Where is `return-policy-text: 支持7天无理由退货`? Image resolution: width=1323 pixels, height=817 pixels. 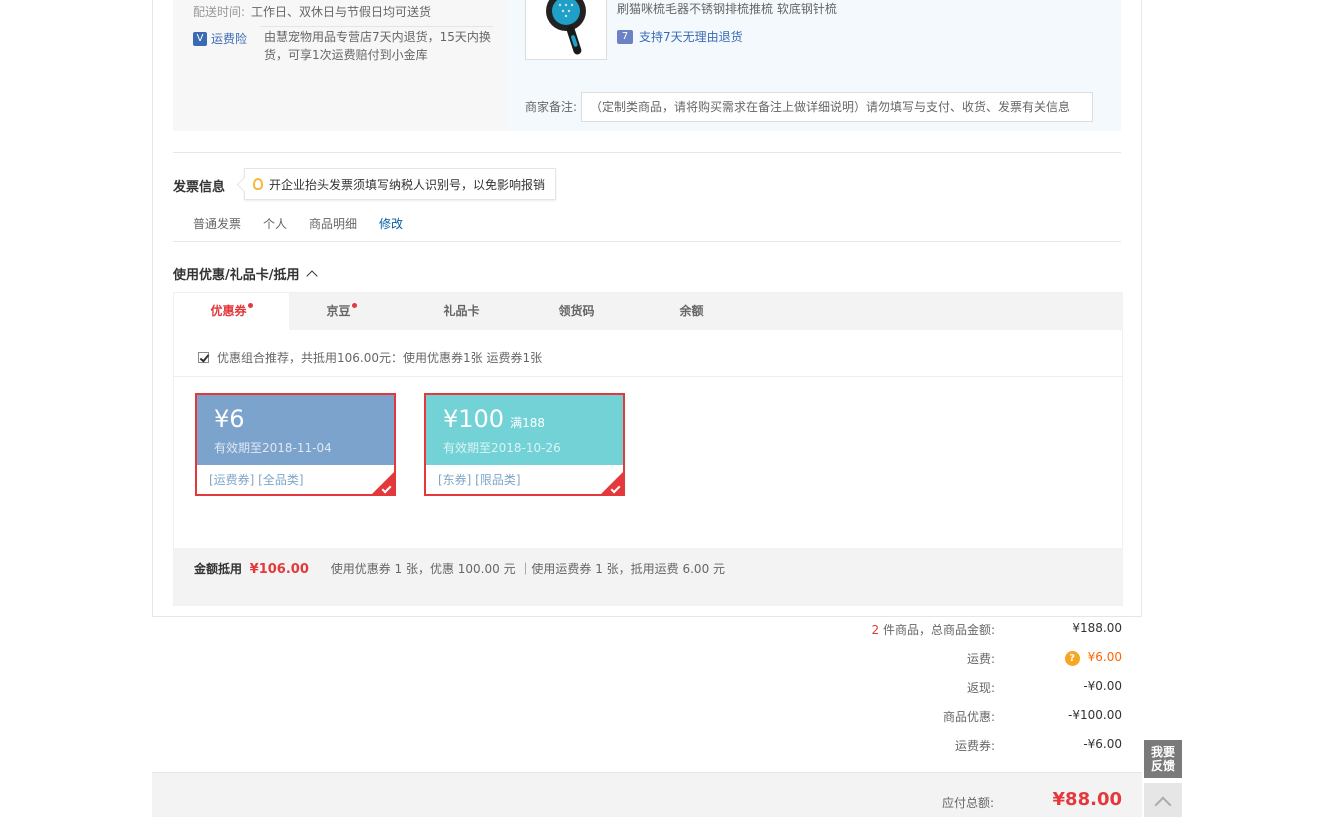 return-policy-text: 支持7天无理由退货 is located at coordinates (691, 37).